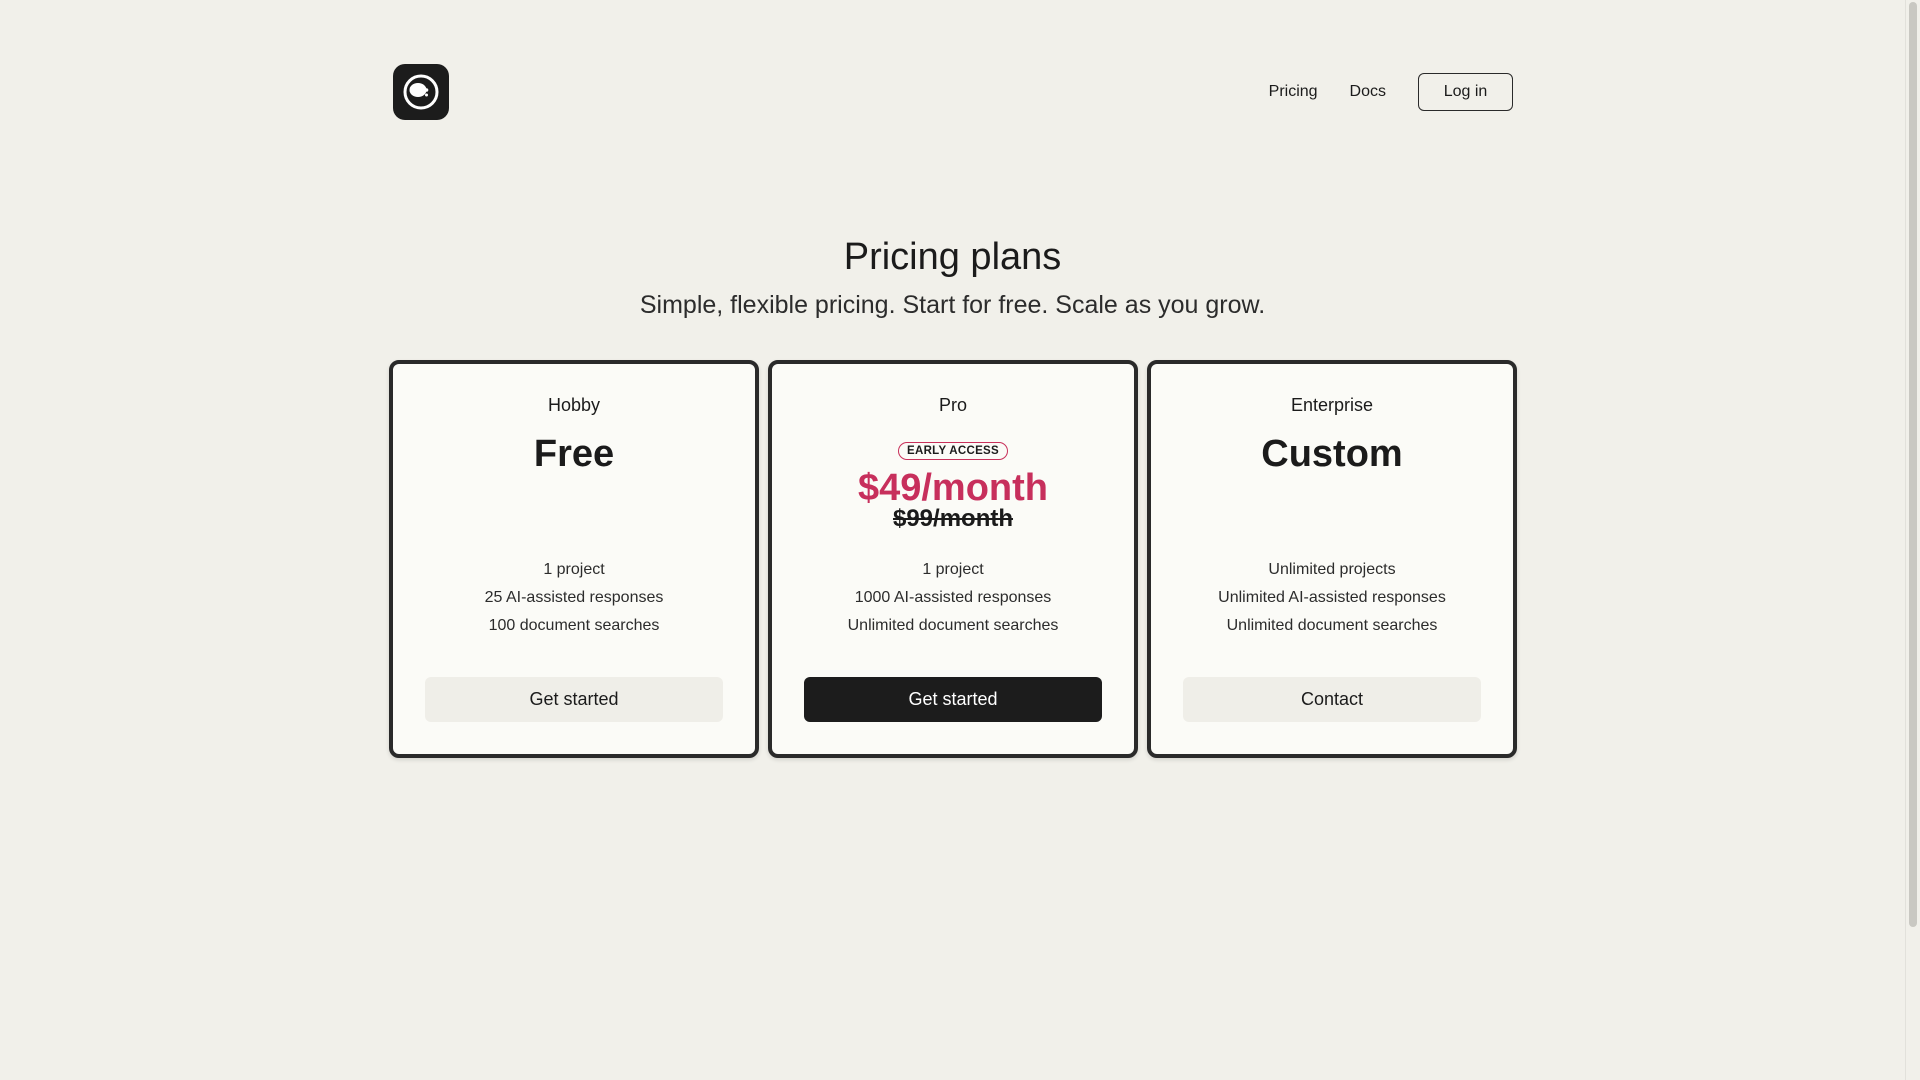  I want to click on eye-logo-icon, so click(421, 92).